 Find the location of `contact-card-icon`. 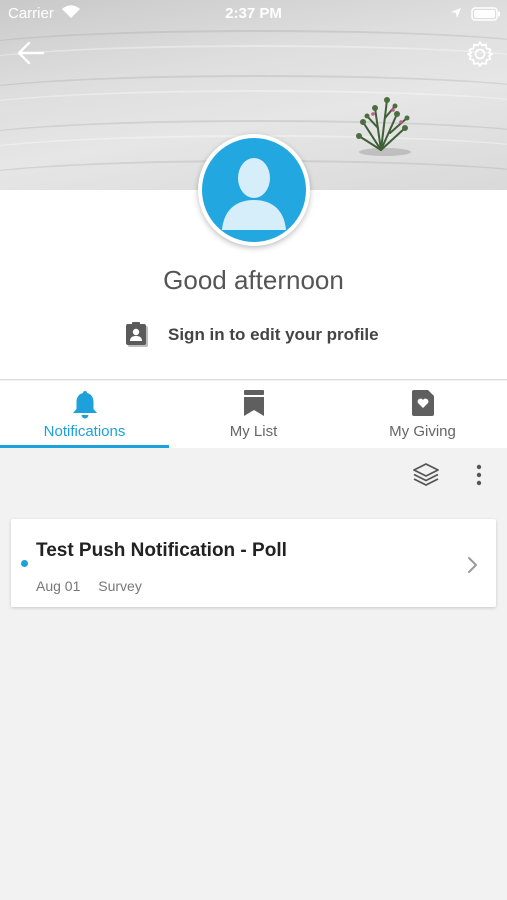

contact-card-icon is located at coordinates (137, 334).